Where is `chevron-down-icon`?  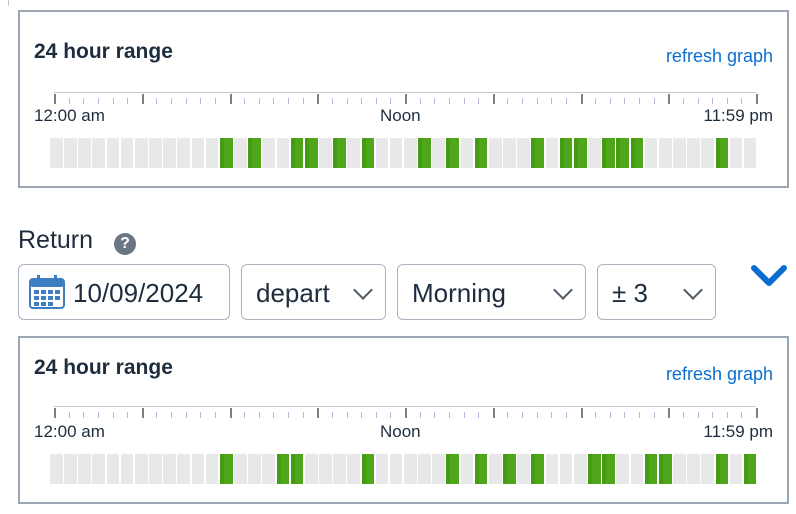 chevron-down-icon is located at coordinates (563, 290).